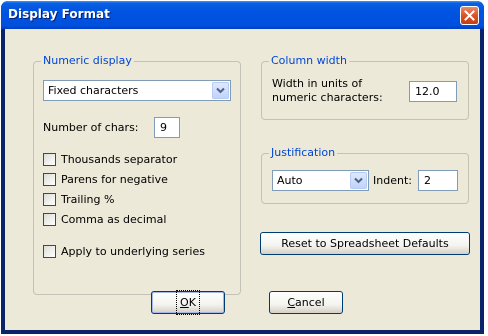  What do you see at coordinates (133, 251) in the screenshot?
I see `checkbox-label: Apply to underlying series` at bounding box center [133, 251].